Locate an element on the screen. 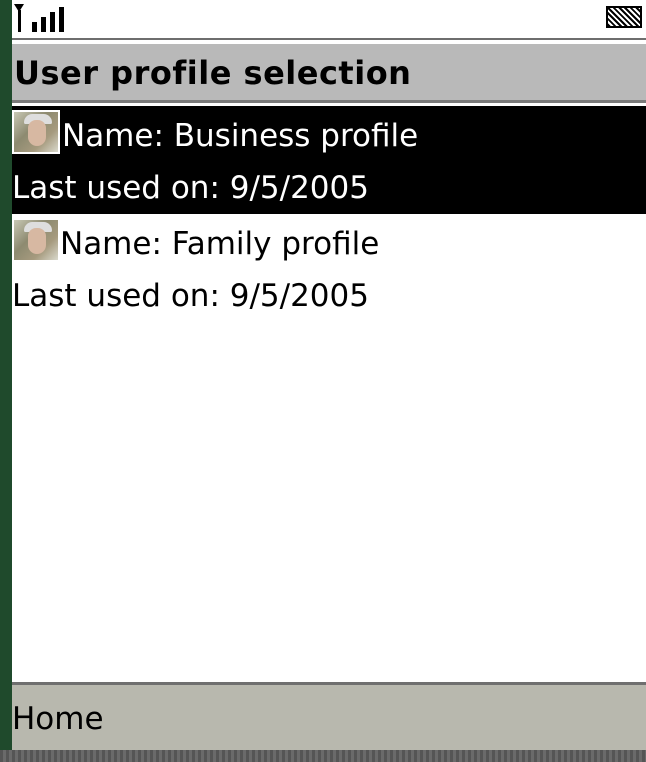  profile-name: Name: Family profile is located at coordinates (220, 244).